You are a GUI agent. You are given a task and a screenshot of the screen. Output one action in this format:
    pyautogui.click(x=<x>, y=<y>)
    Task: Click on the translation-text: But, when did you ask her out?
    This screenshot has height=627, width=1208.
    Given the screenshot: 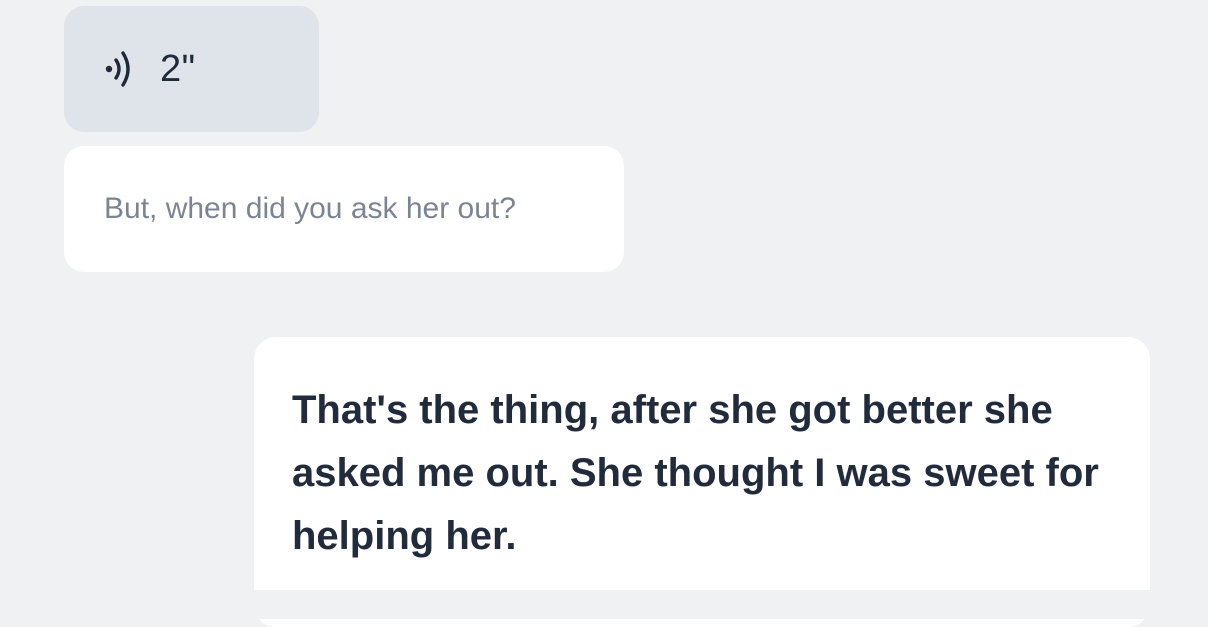 What is the action you would take?
    pyautogui.click(x=310, y=208)
    